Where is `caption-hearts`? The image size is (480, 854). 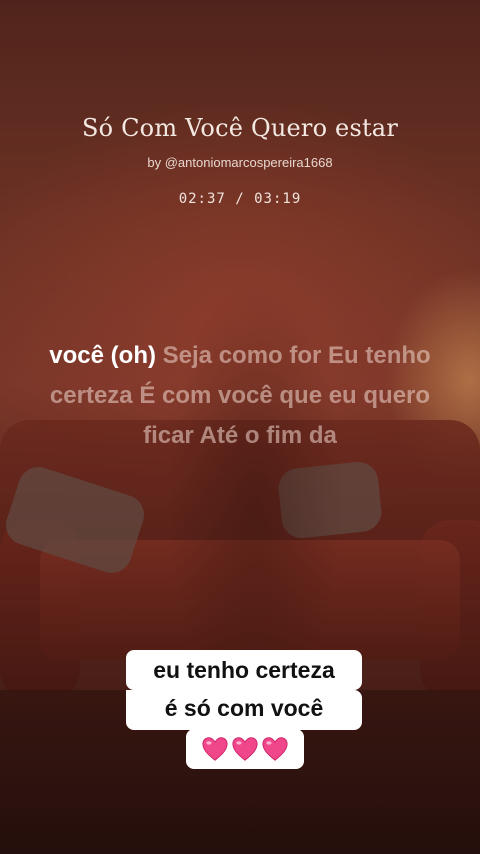 caption-hearts is located at coordinates (245, 749).